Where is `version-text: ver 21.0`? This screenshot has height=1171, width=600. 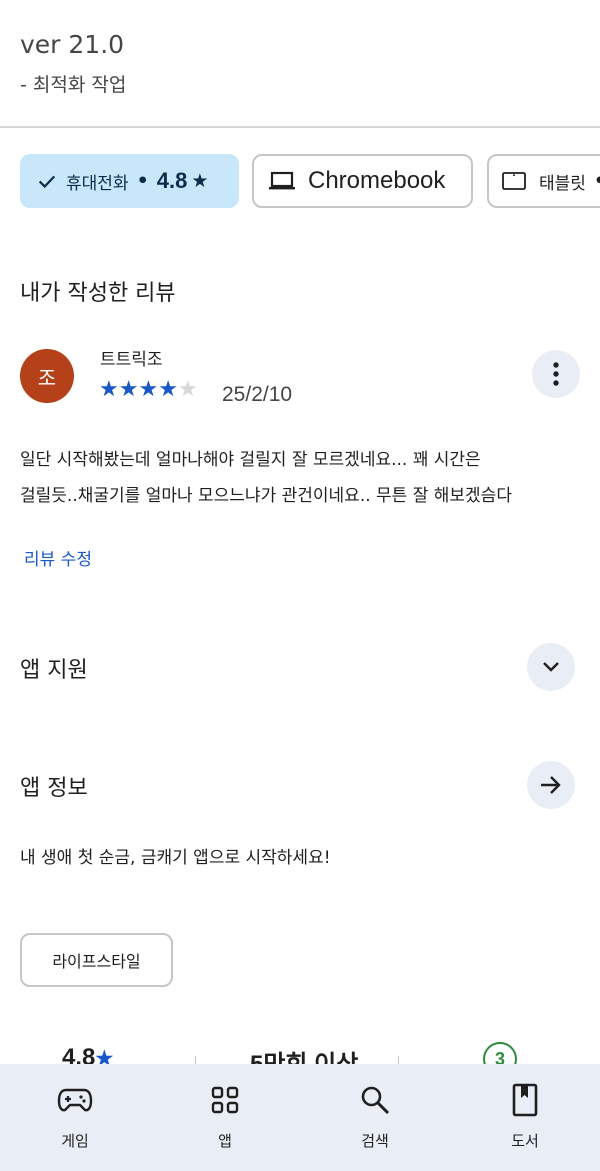 version-text: ver 21.0 is located at coordinates (72, 44).